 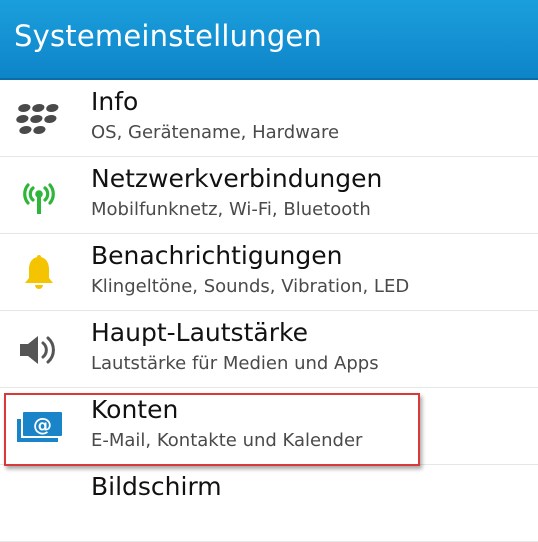 What do you see at coordinates (235, 363) in the screenshot?
I see `settings-item-subtitle: Lautstärke für Medien und Apps` at bounding box center [235, 363].